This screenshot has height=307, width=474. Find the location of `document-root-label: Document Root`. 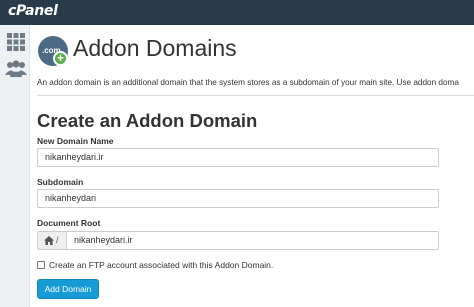

document-root-label: Document Root is located at coordinates (69, 223).